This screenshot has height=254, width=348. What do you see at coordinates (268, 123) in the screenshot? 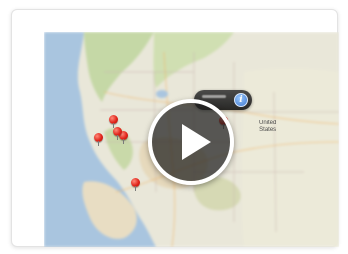
I see `map-label-line1: United` at bounding box center [268, 123].